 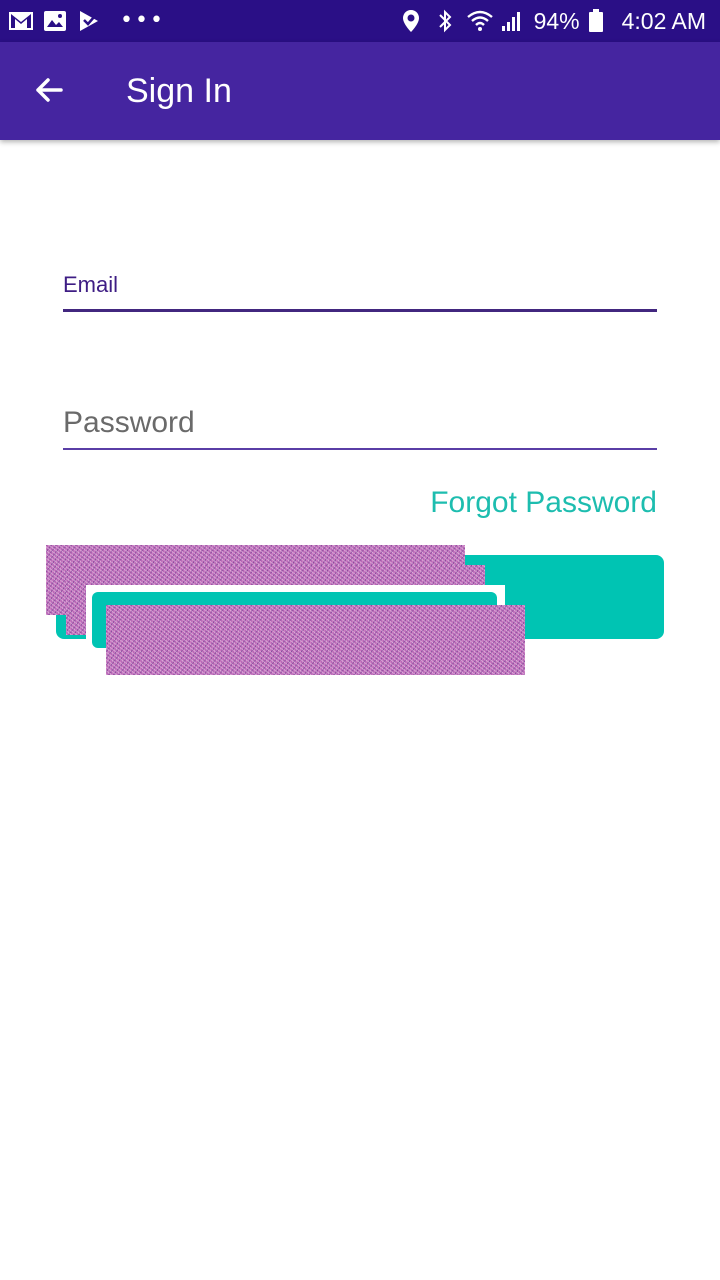 I want to click on status-bar: ••• 94% 4:02 AM, so click(x=360, y=21).